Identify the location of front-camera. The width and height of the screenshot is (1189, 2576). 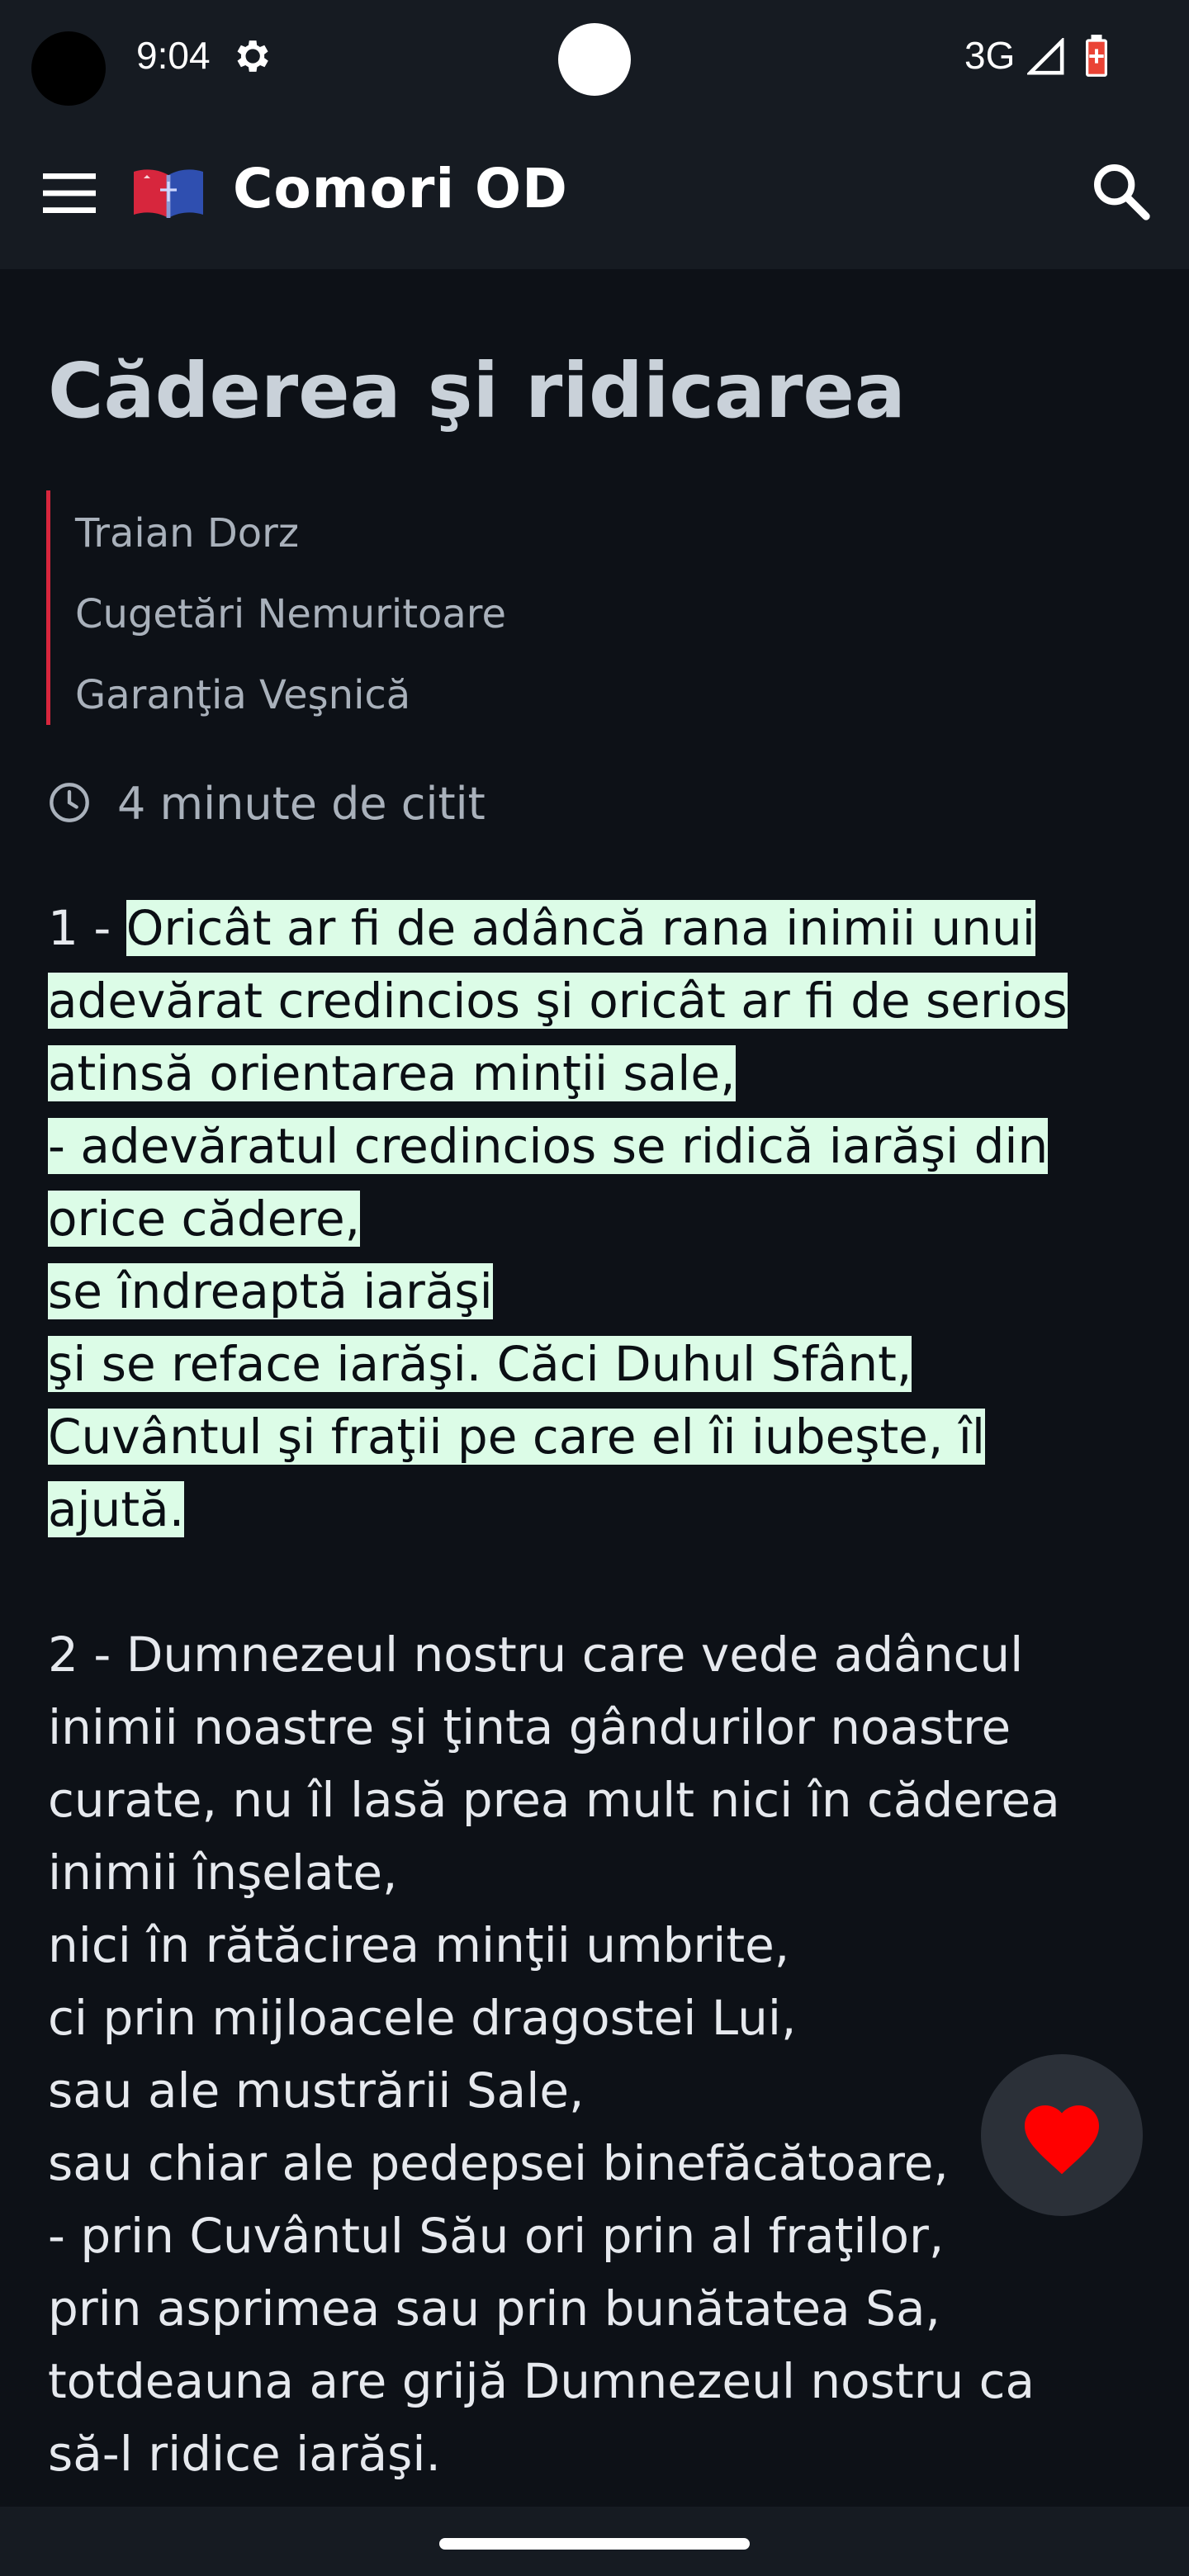
(594, 59).